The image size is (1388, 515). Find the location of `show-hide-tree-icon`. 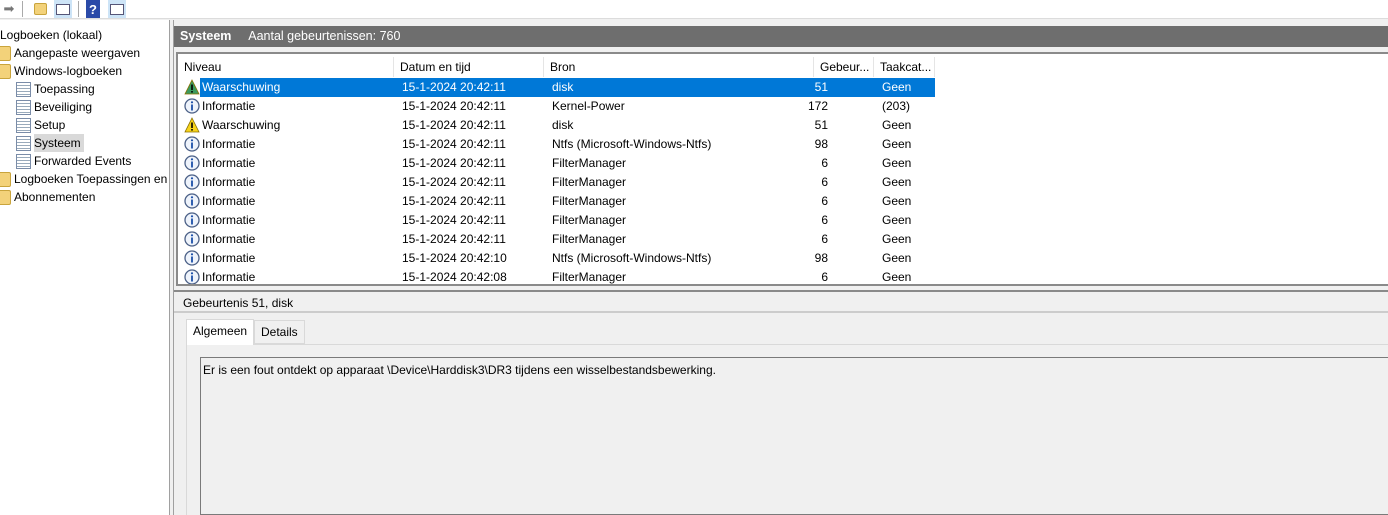

show-hide-tree-icon is located at coordinates (63, 9).